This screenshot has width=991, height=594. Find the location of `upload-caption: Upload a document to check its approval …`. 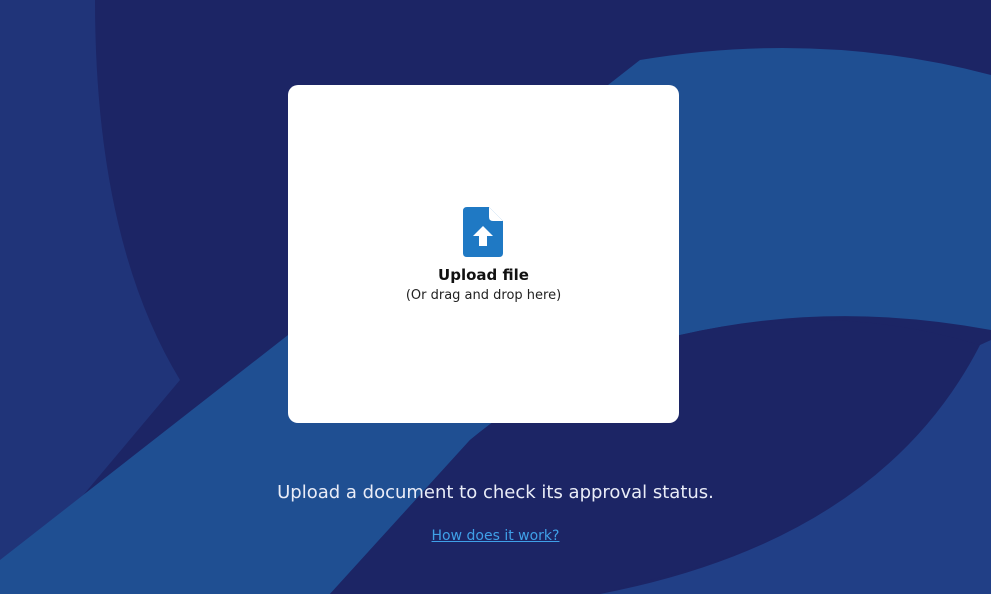

upload-caption: Upload a document to check its approval … is located at coordinates (495, 492).